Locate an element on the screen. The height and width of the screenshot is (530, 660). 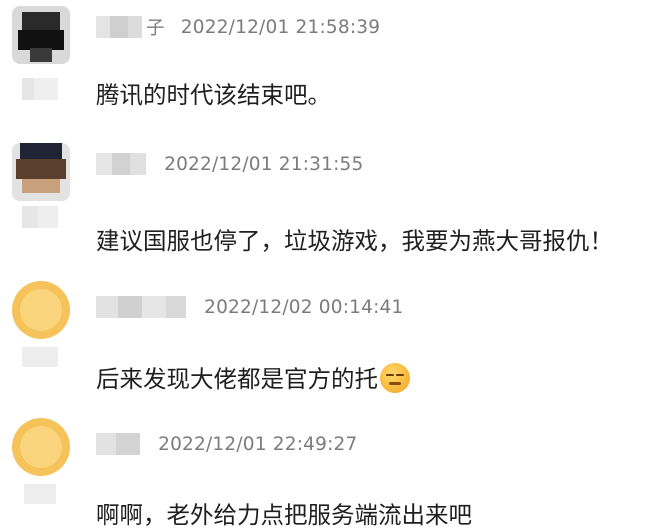
comment-meta: 2022/12/02 00:14:41 is located at coordinates (250, 307).